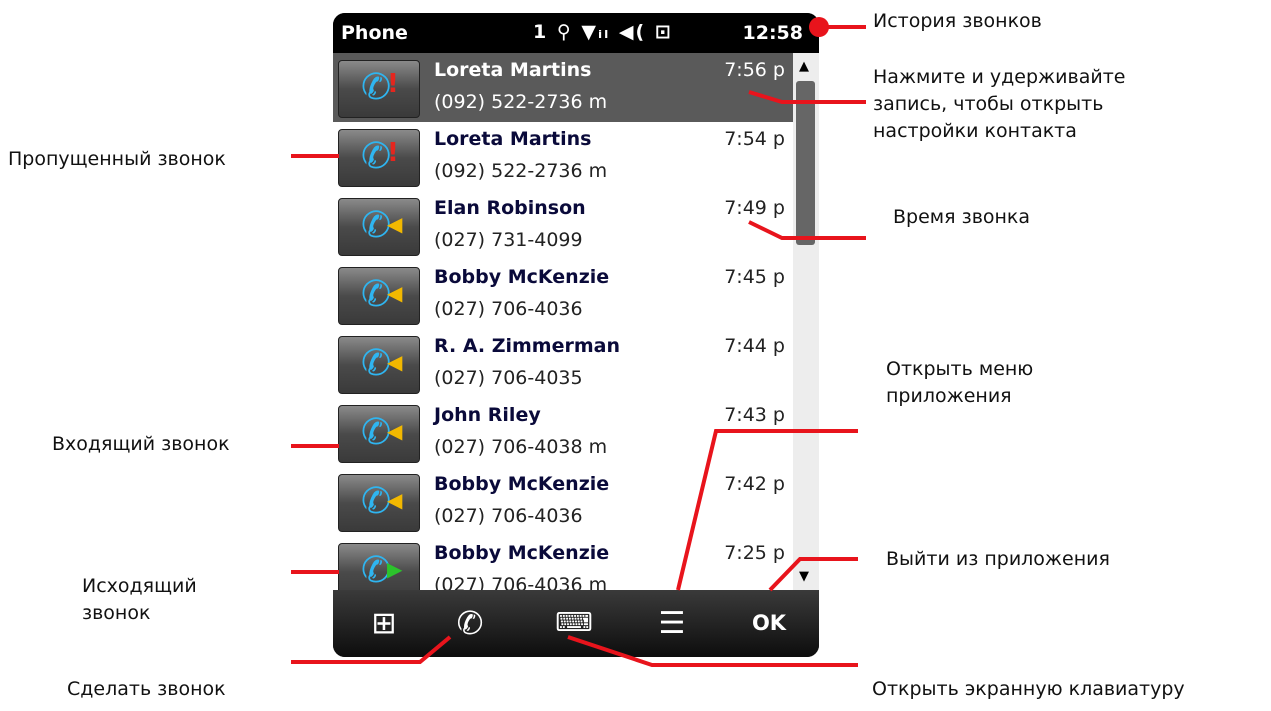  I want to click on scrollbar: ▲ ▼, so click(806, 321).